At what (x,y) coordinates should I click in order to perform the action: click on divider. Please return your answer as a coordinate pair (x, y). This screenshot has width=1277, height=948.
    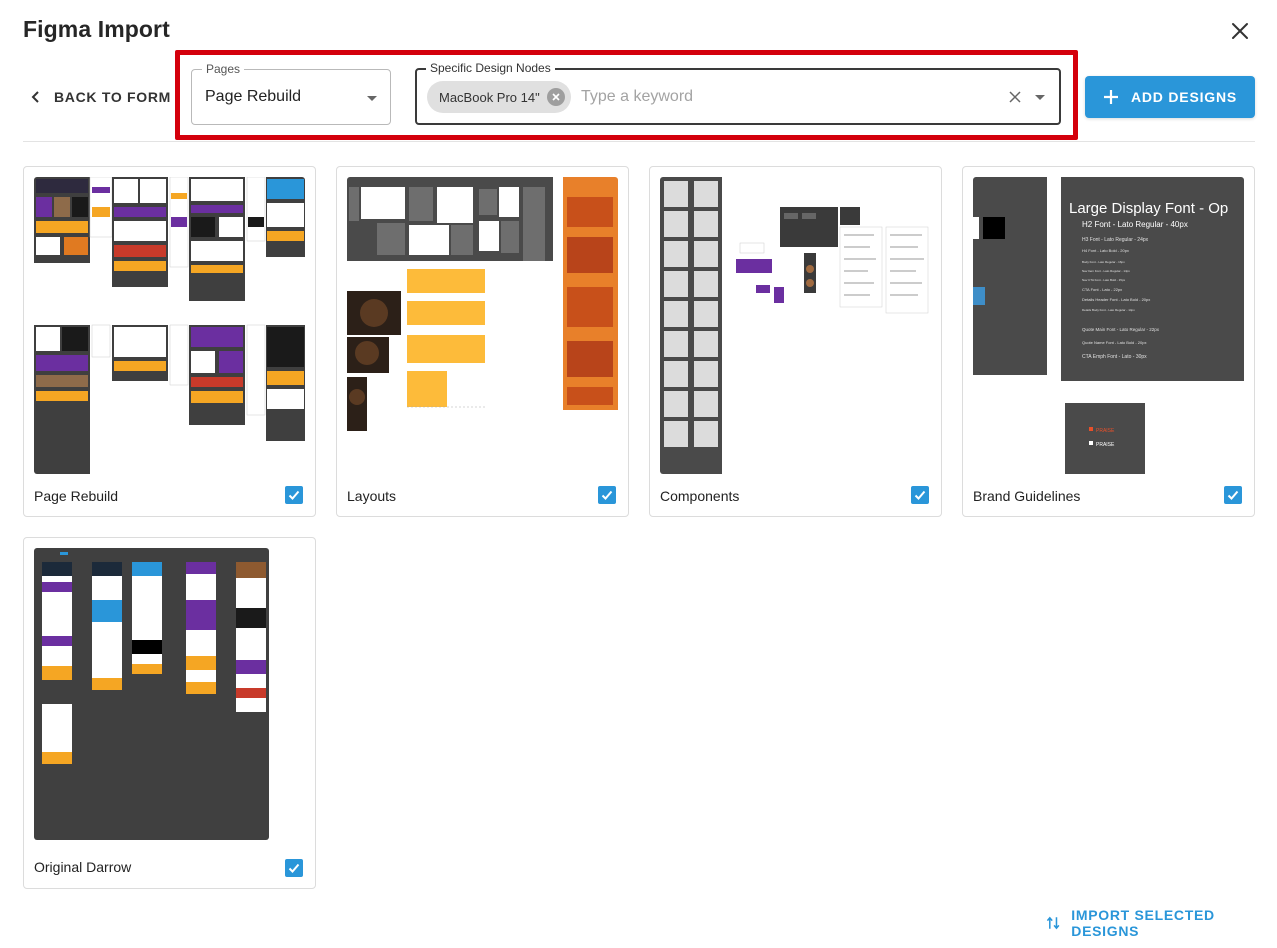
    Looking at the image, I should click on (639, 141).